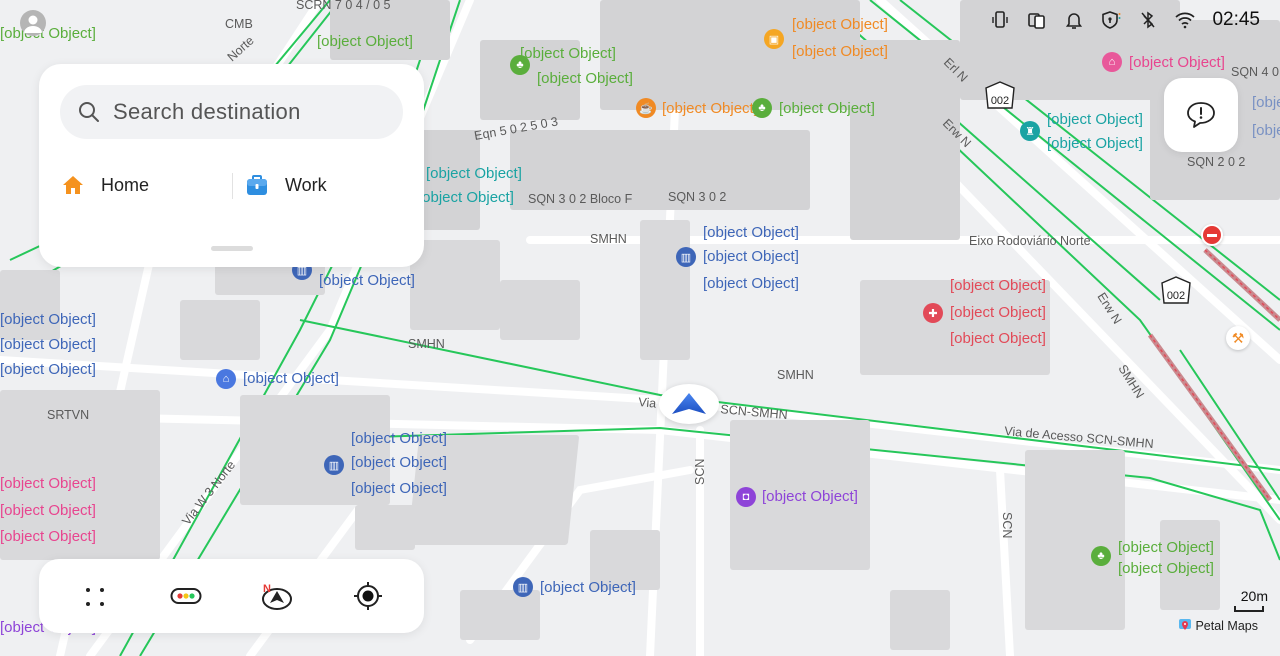  Describe the element at coordinates (1226, 626) in the screenshot. I see `brand-label: Petal Maps` at that location.